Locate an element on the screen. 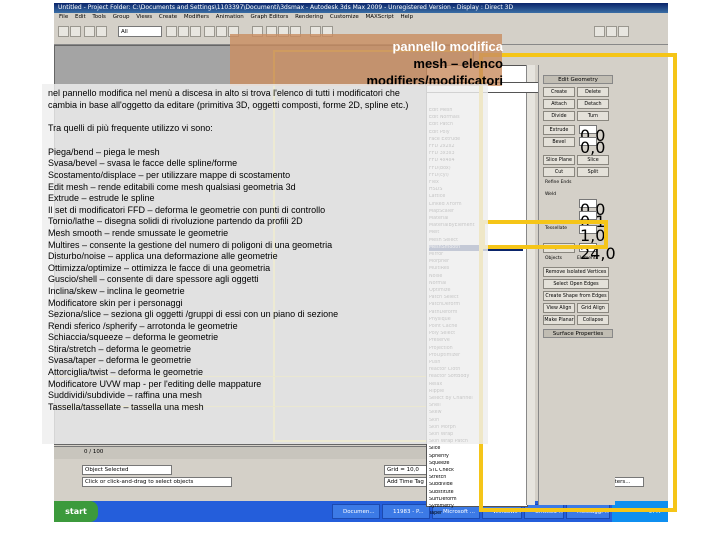 Image resolution: width=720 pixels, height=540 pixels. selection-status: Object Selected is located at coordinates (127, 470).